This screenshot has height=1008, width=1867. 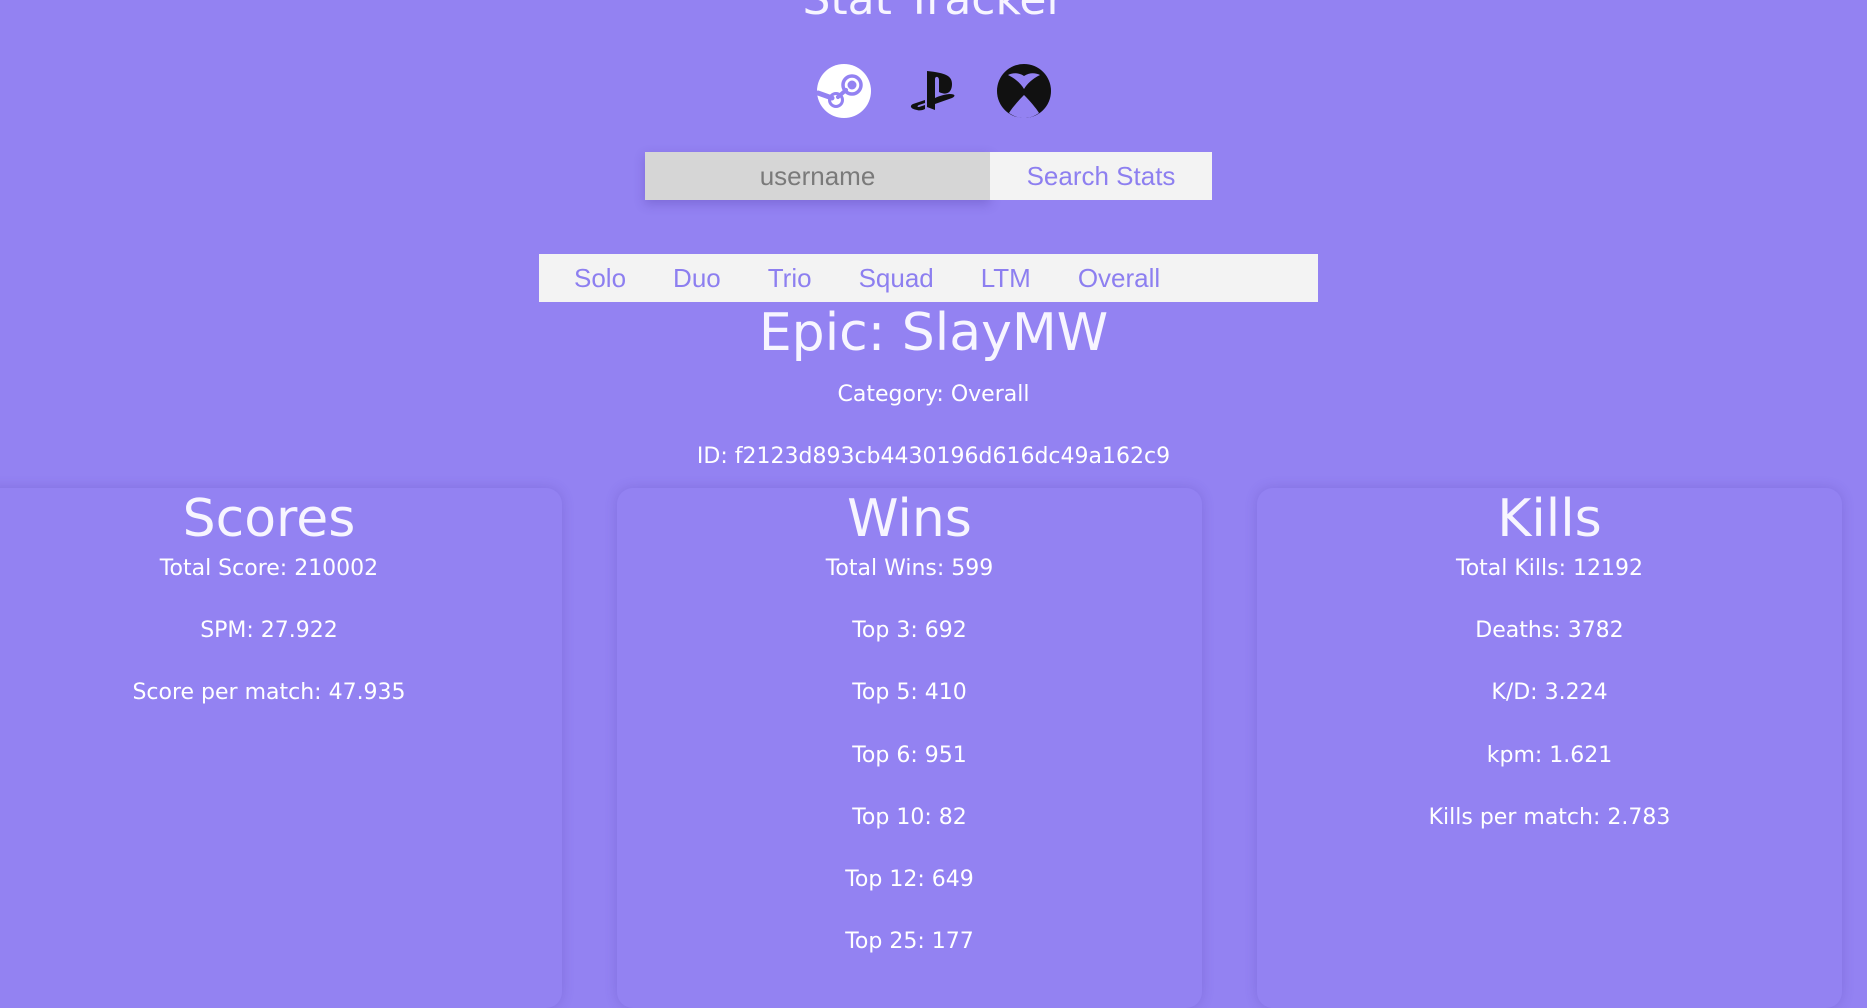 What do you see at coordinates (933, 394) in the screenshot?
I see `category-label: Category: Overall` at bounding box center [933, 394].